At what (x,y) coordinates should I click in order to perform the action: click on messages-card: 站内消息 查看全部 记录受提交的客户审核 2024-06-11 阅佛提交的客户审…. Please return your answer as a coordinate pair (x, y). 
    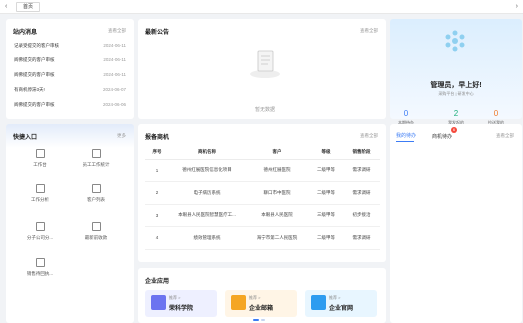
    Looking at the image, I should click on (70, 69).